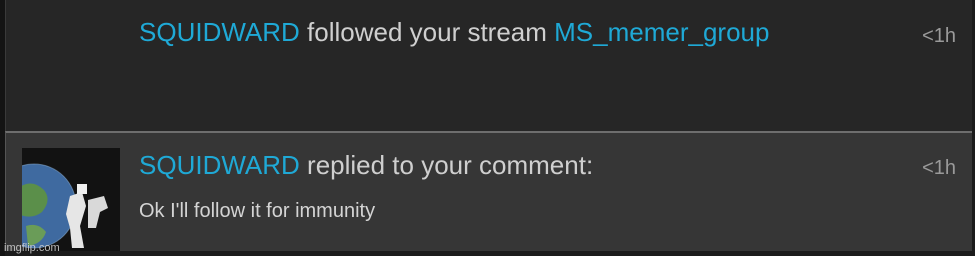  What do you see at coordinates (427, 32) in the screenshot?
I see `action-text: followed your stream` at bounding box center [427, 32].